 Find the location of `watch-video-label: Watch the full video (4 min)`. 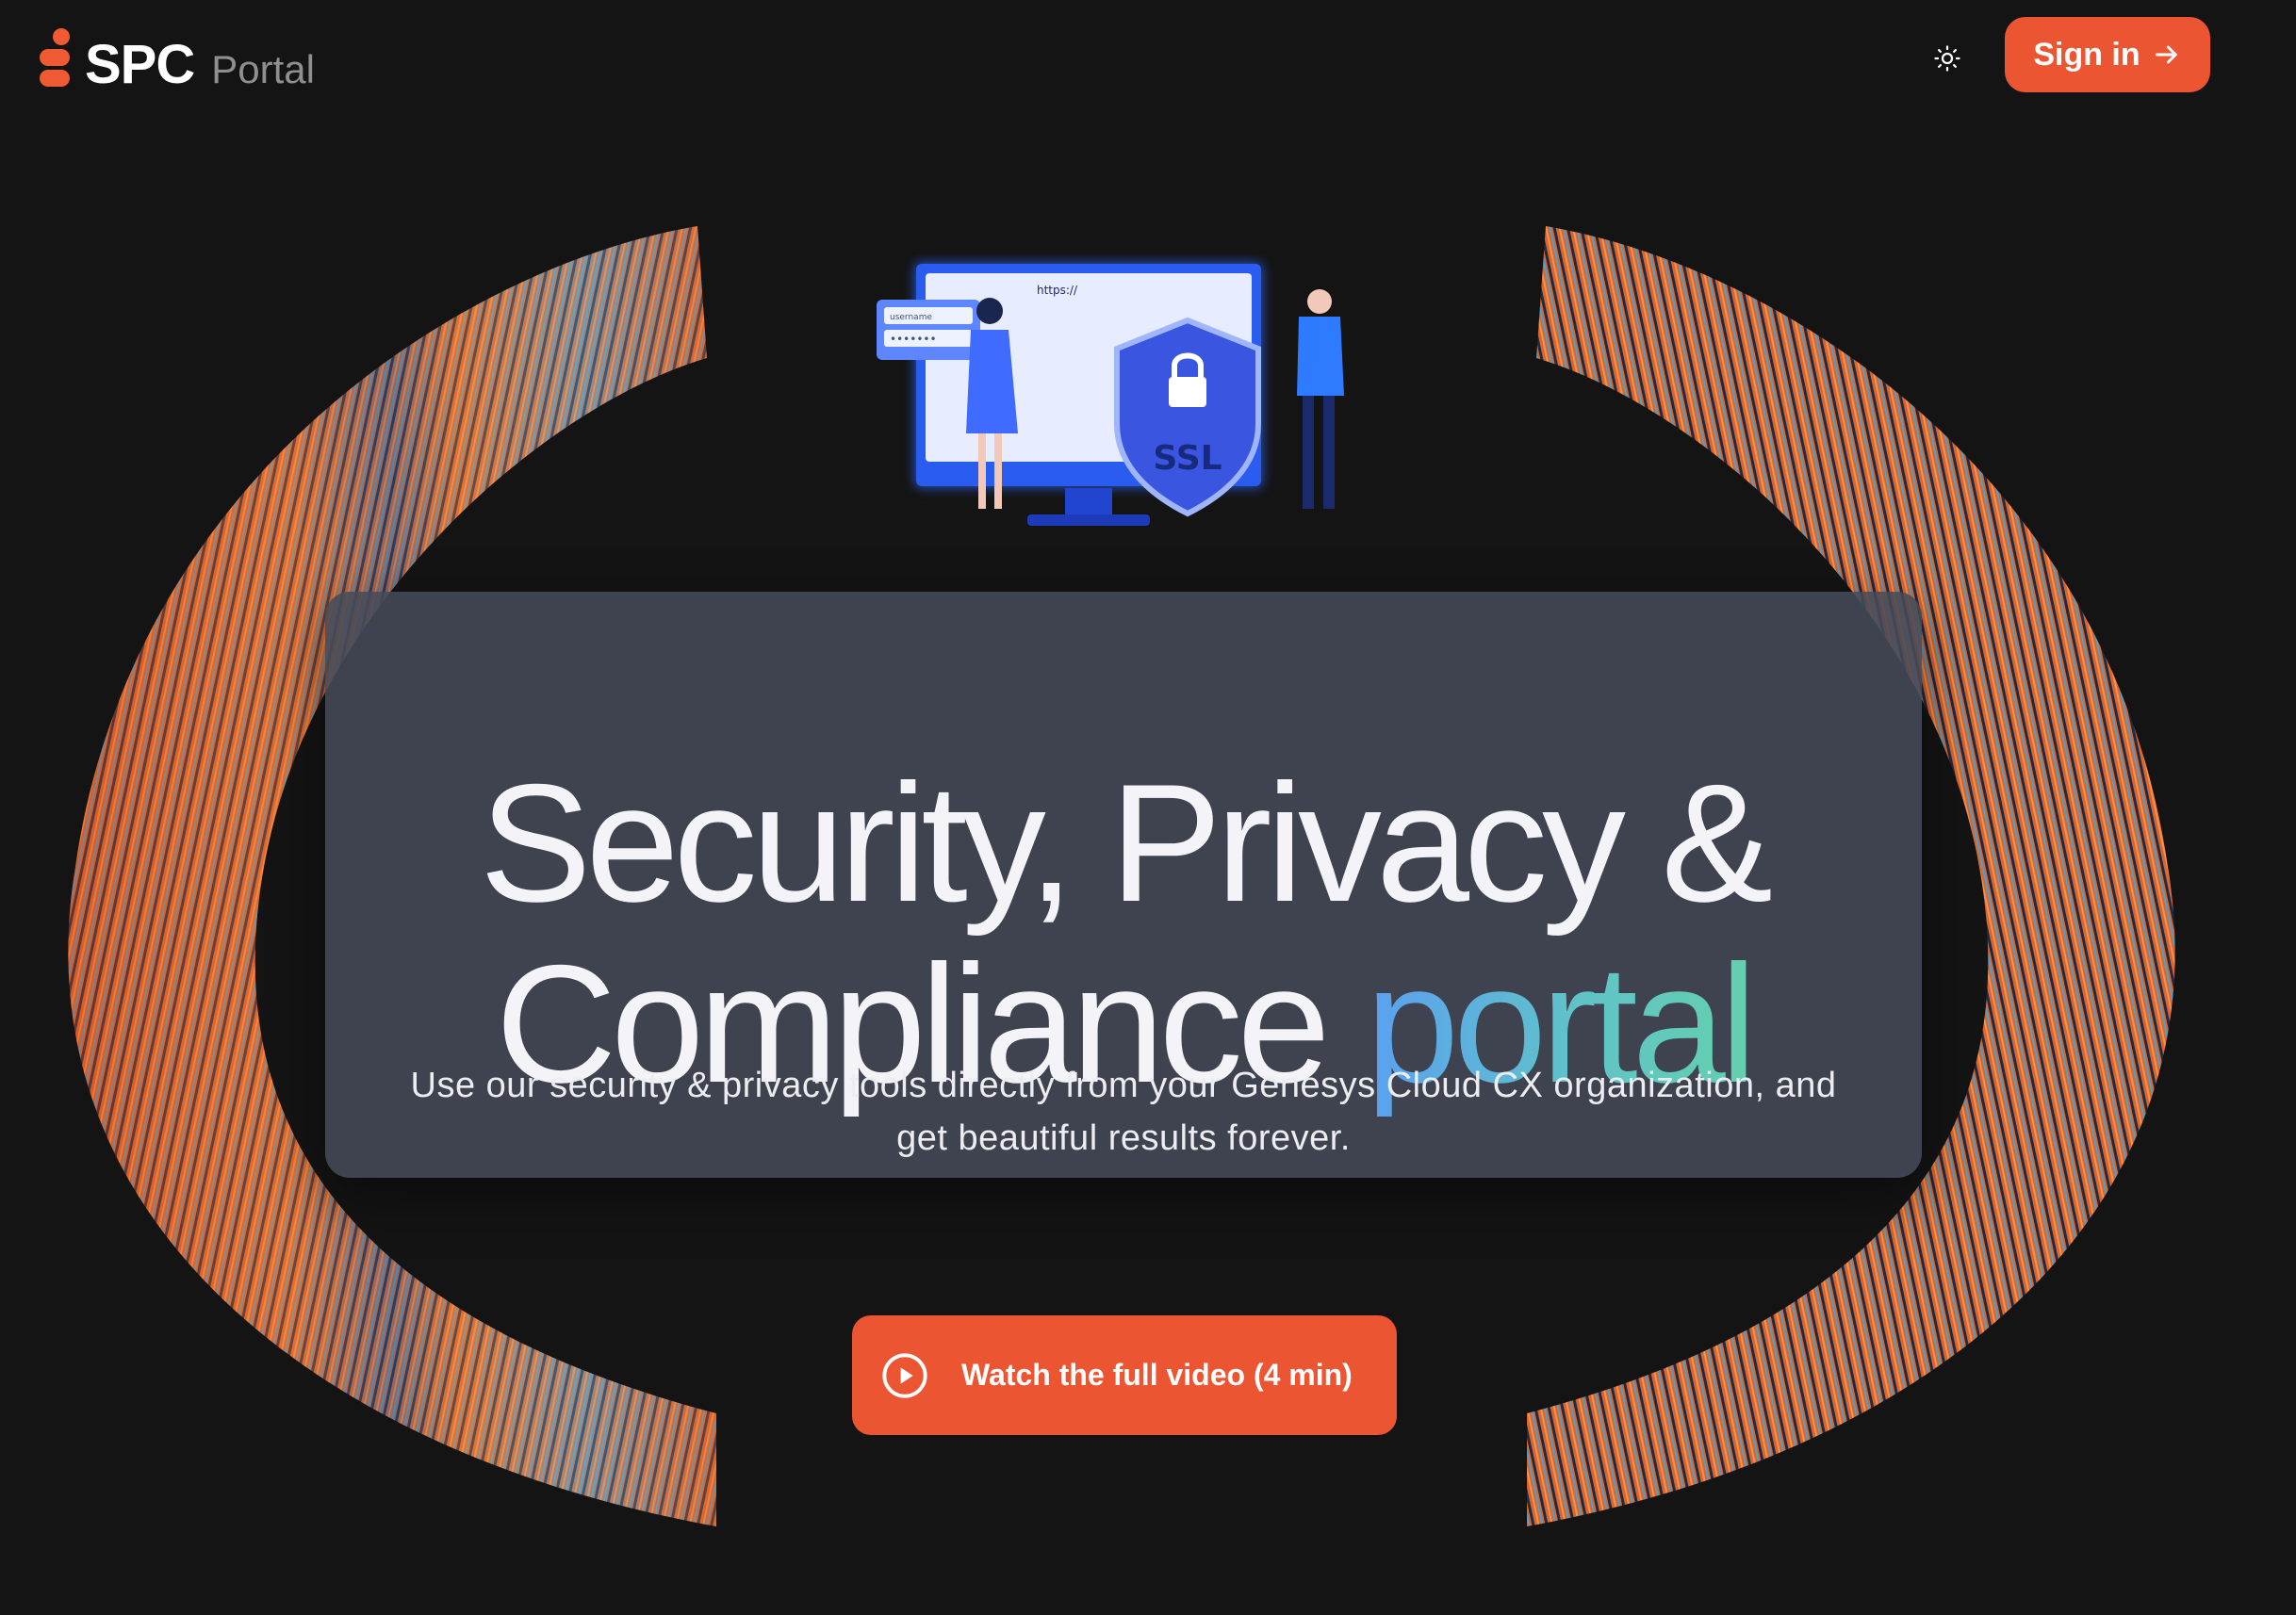

watch-video-label: Watch the full video (4 min) is located at coordinates (1157, 1375).